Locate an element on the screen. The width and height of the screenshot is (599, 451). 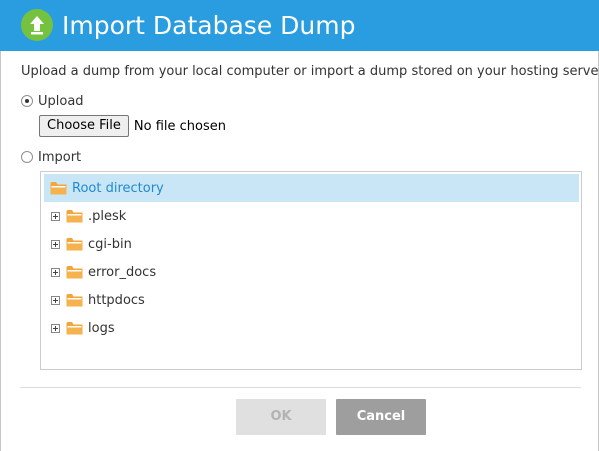
tree-item-logs: logs is located at coordinates (83, 328).